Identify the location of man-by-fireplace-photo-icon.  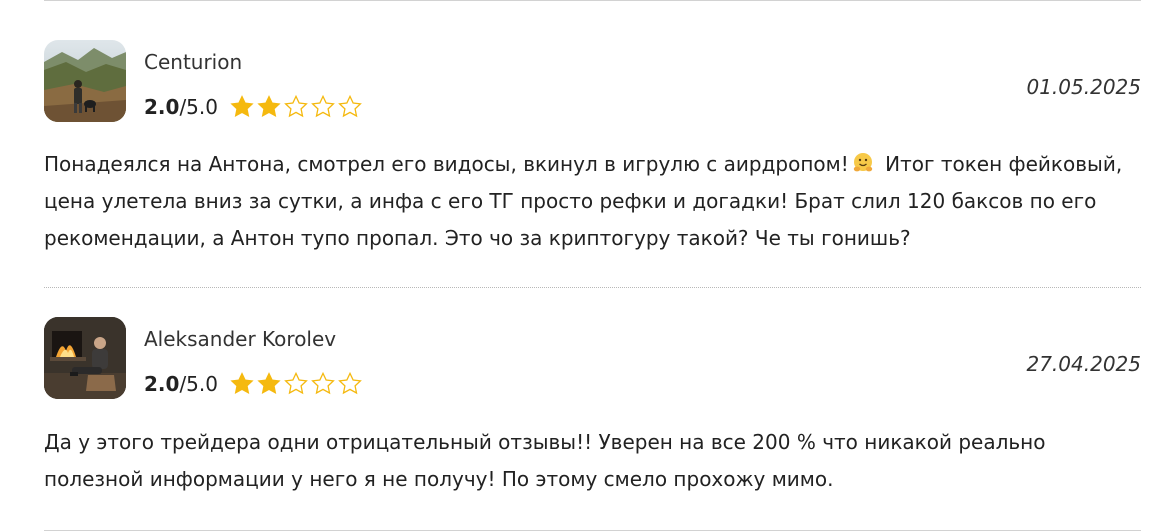
(85, 358).